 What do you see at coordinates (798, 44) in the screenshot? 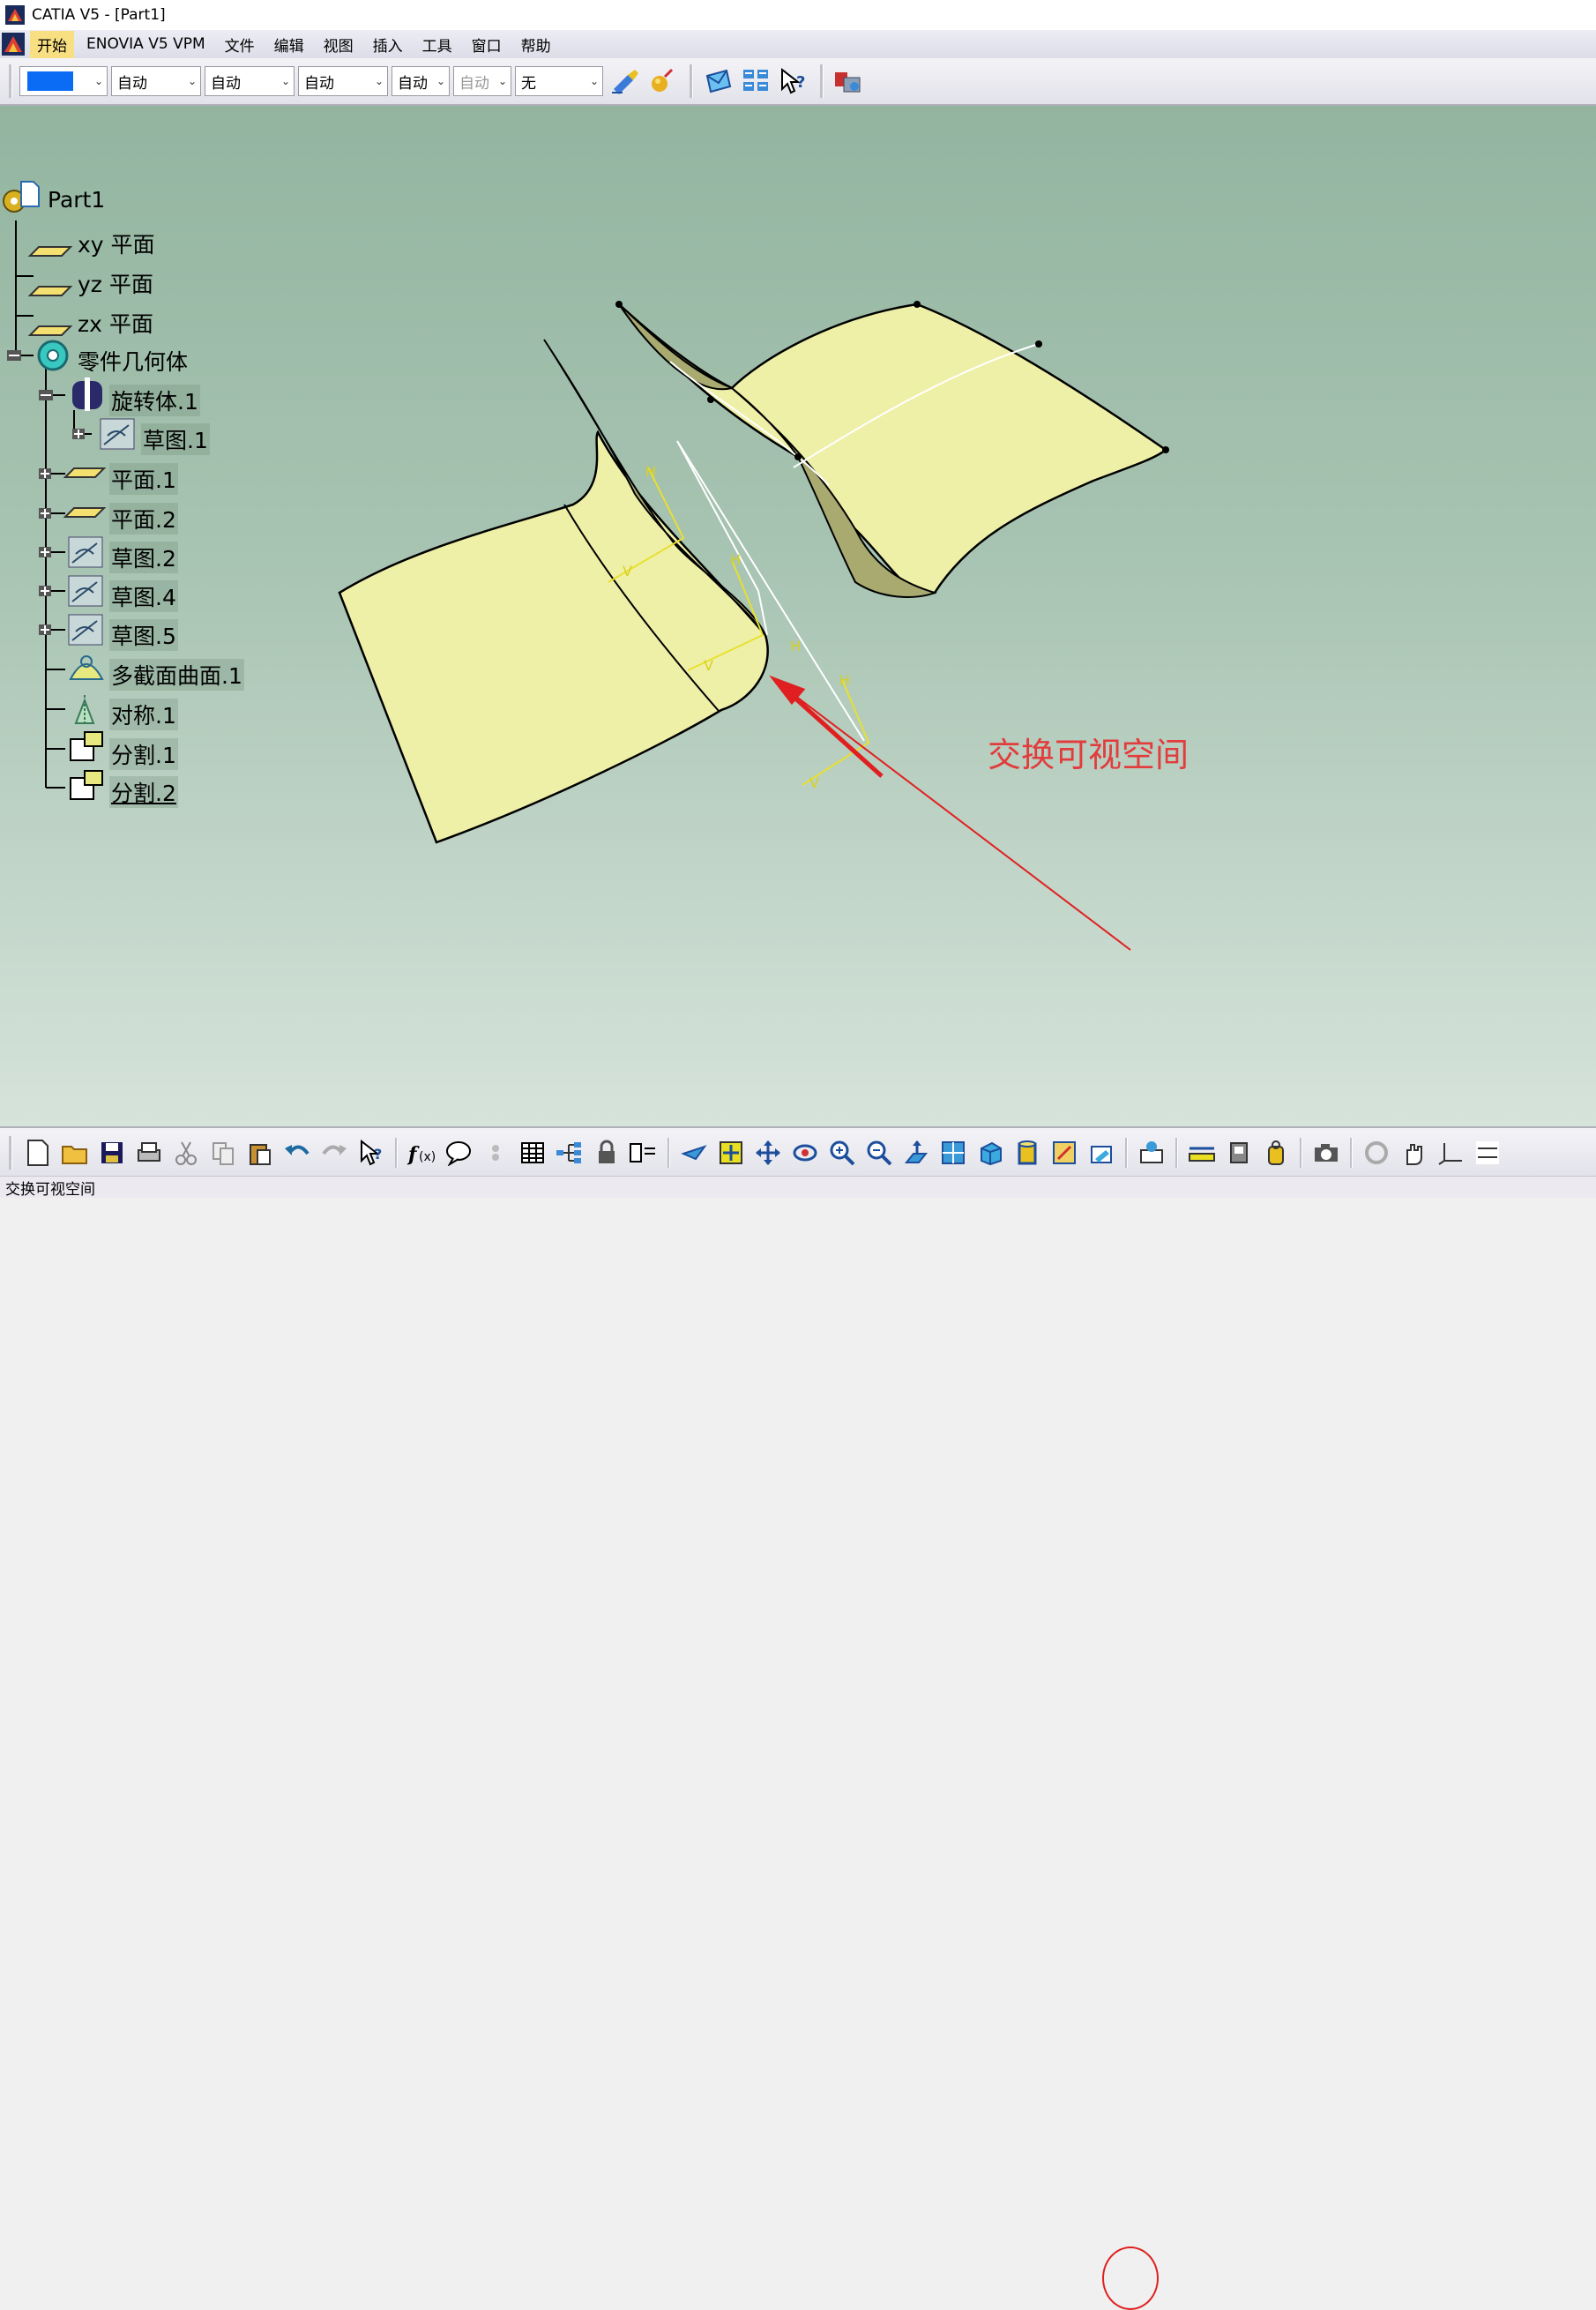
I see `menu-bar: 开始 ENOVIA V5 VPM 文件 编辑 视图 插入 工具 窗口 帮助` at bounding box center [798, 44].